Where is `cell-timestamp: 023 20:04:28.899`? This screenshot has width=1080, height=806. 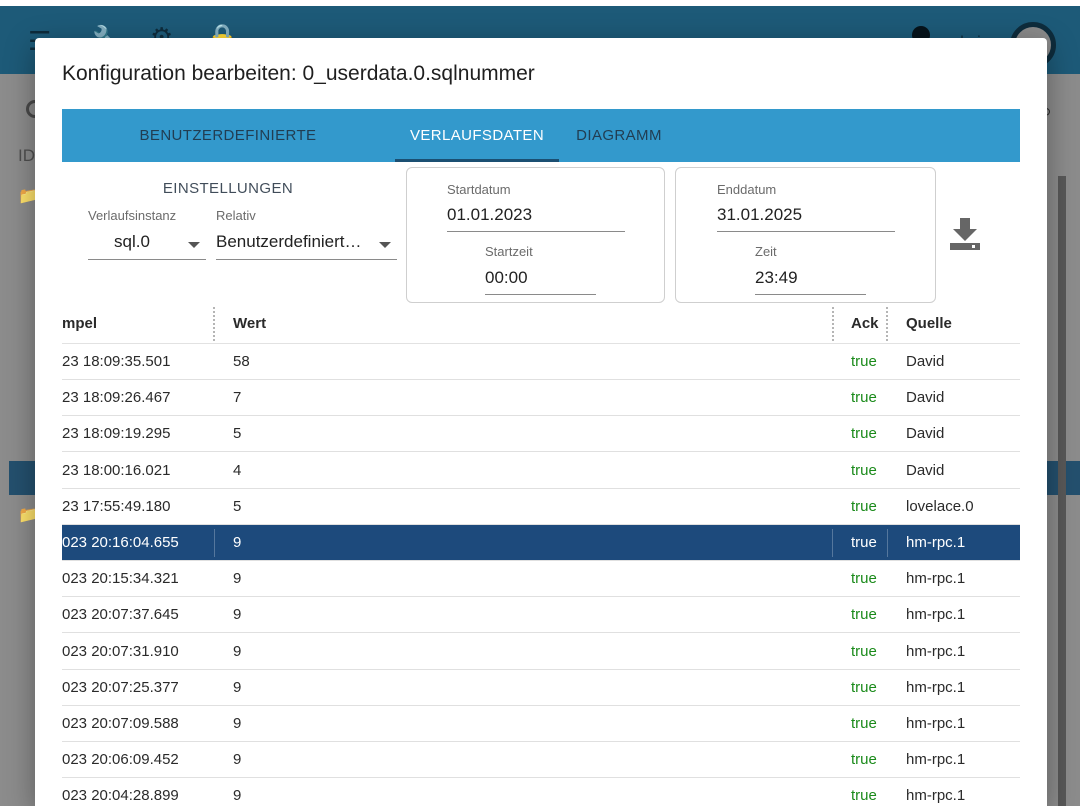
cell-timestamp: 023 20:04:28.899 is located at coordinates (136, 792).